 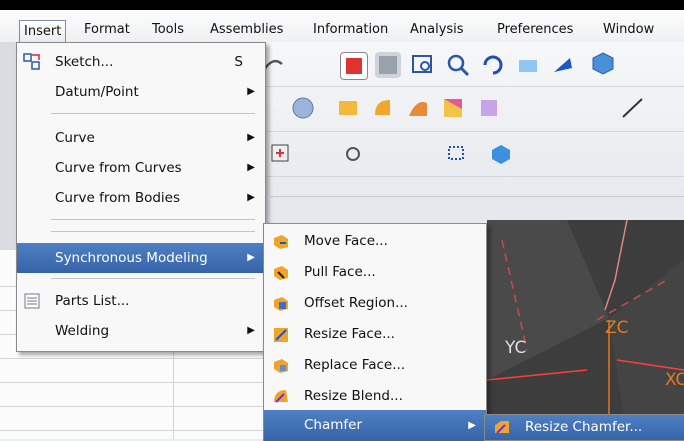 I want to click on graphics-viewport: YC ZC XC, so click(x=585, y=329).